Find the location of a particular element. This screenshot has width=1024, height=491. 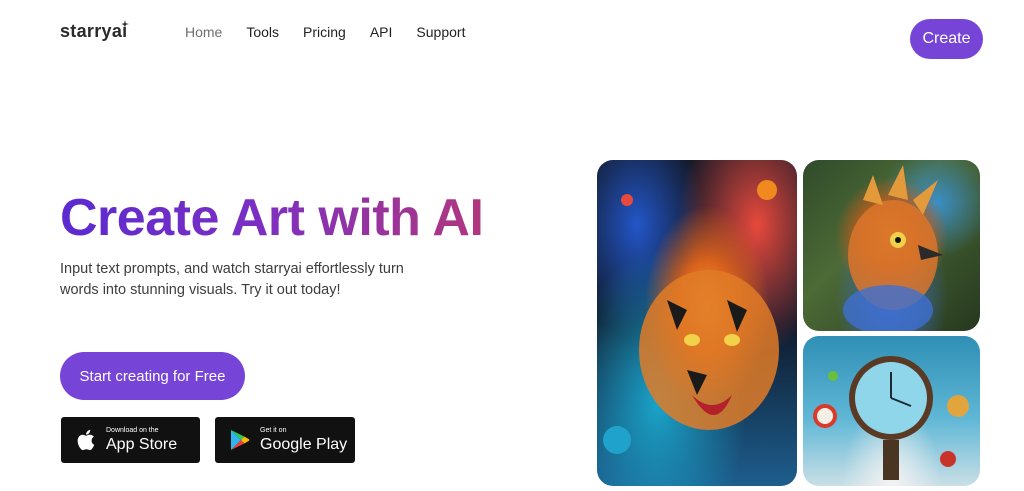

nav-api: API is located at coordinates (381, 32).